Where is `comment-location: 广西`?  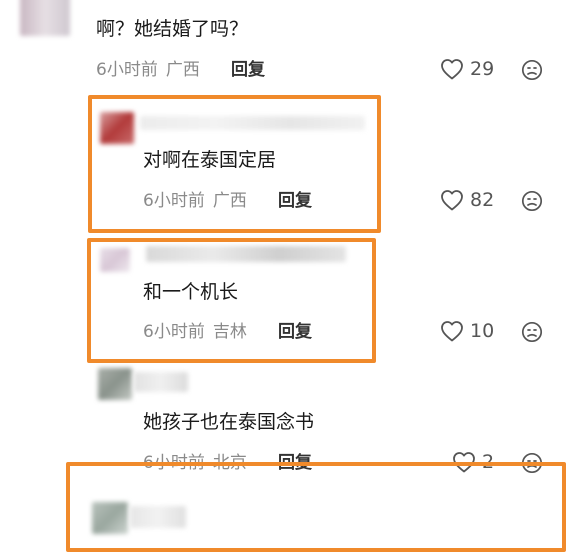 comment-location: 广西 is located at coordinates (182, 70).